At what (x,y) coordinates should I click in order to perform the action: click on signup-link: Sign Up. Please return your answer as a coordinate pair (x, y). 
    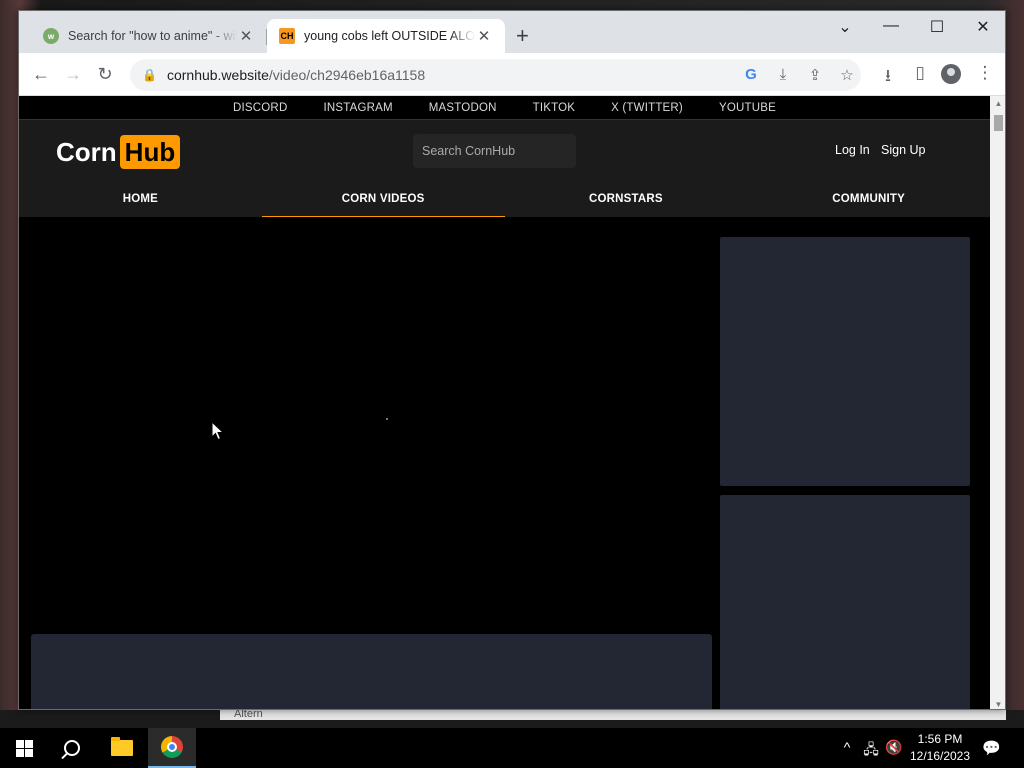
    Looking at the image, I should click on (903, 150).